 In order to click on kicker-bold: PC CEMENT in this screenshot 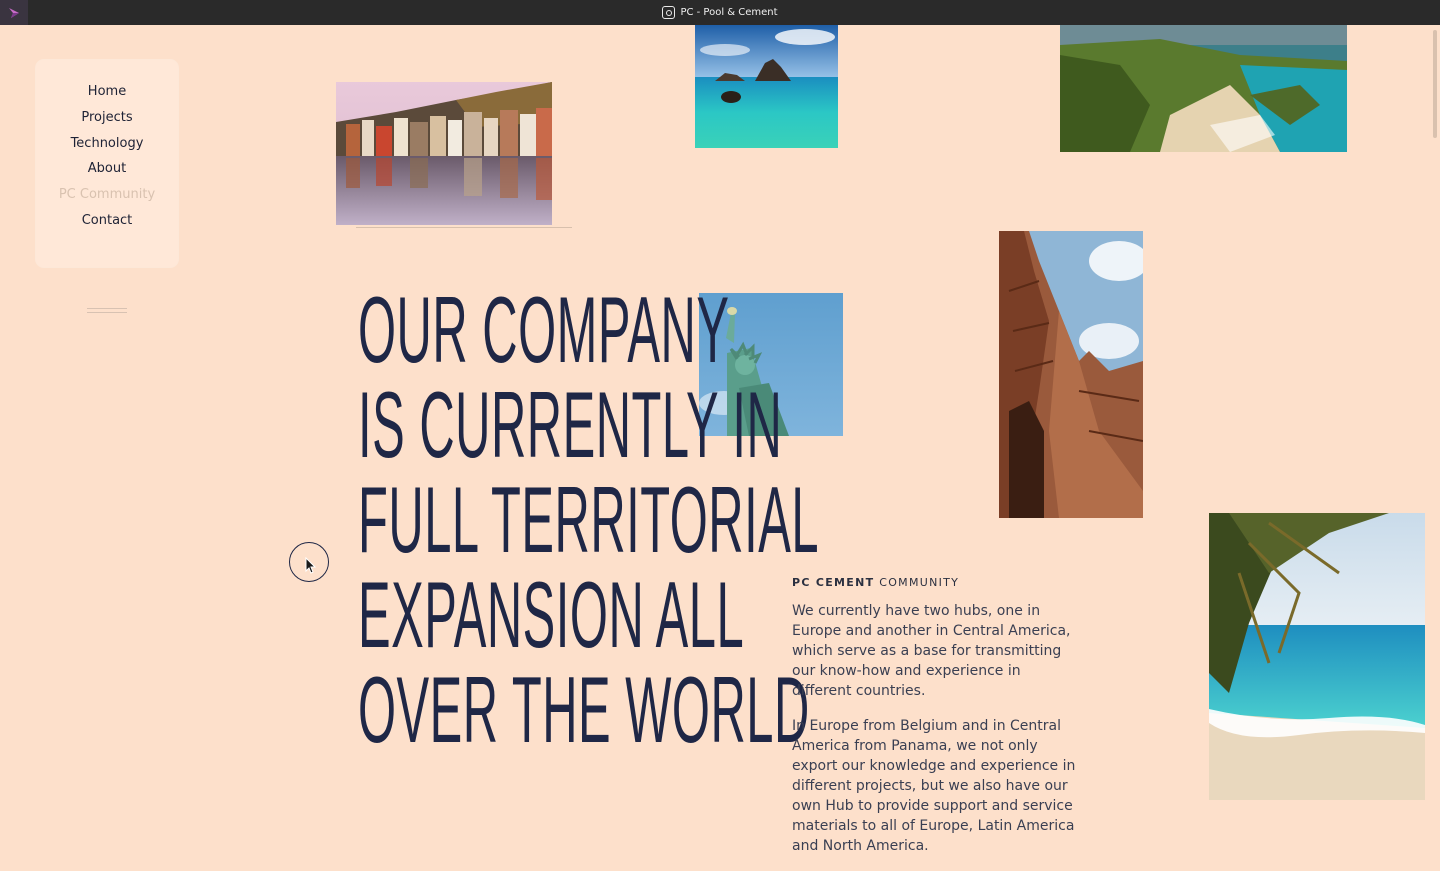, I will do `click(833, 582)`.